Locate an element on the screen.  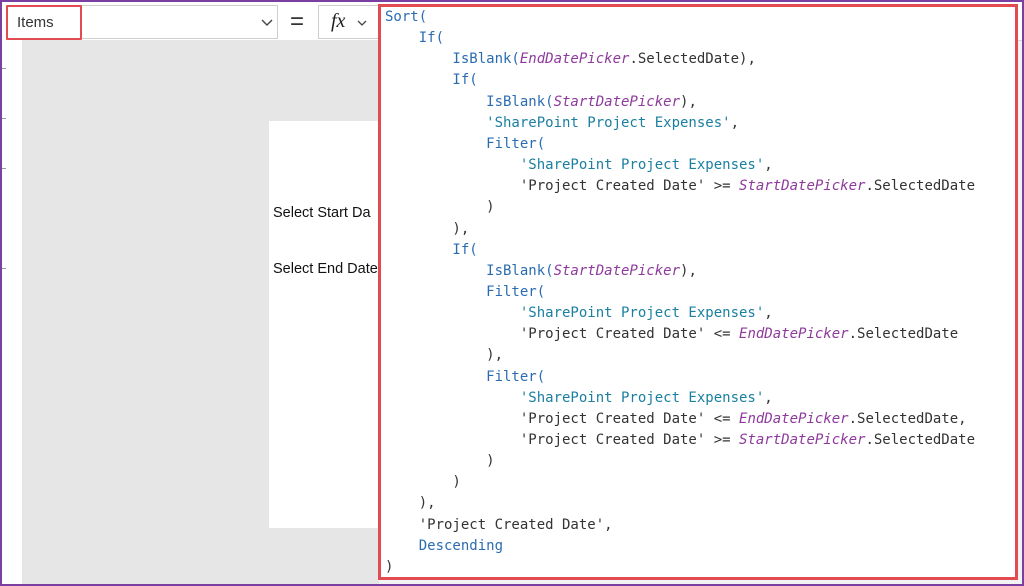
end-date-label: Select End Date is located at coordinates (325, 269).